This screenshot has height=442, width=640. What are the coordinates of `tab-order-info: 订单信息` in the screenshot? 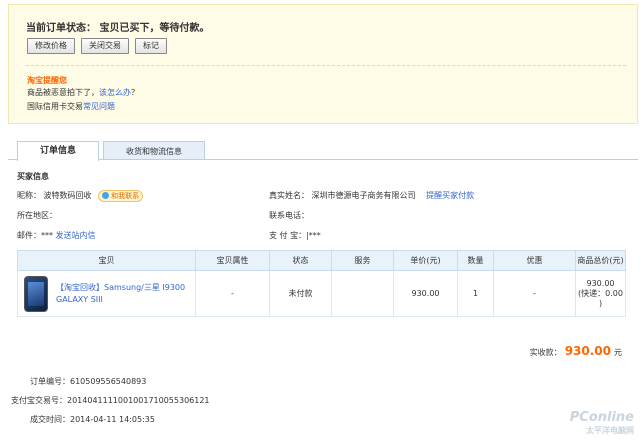 It's located at (58, 151).